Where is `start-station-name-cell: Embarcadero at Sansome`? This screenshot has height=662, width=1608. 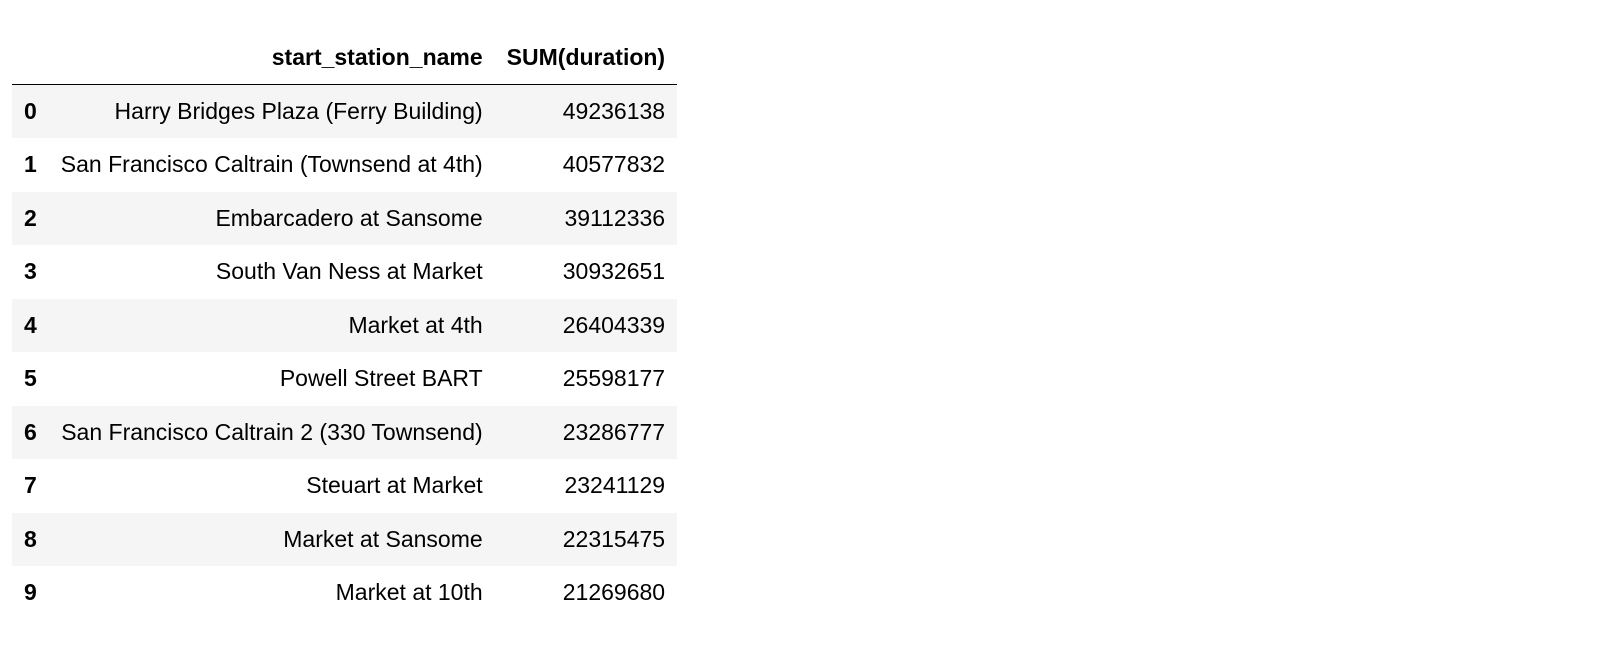
start-station-name-cell: Embarcadero at Sansome is located at coordinates (349, 217).